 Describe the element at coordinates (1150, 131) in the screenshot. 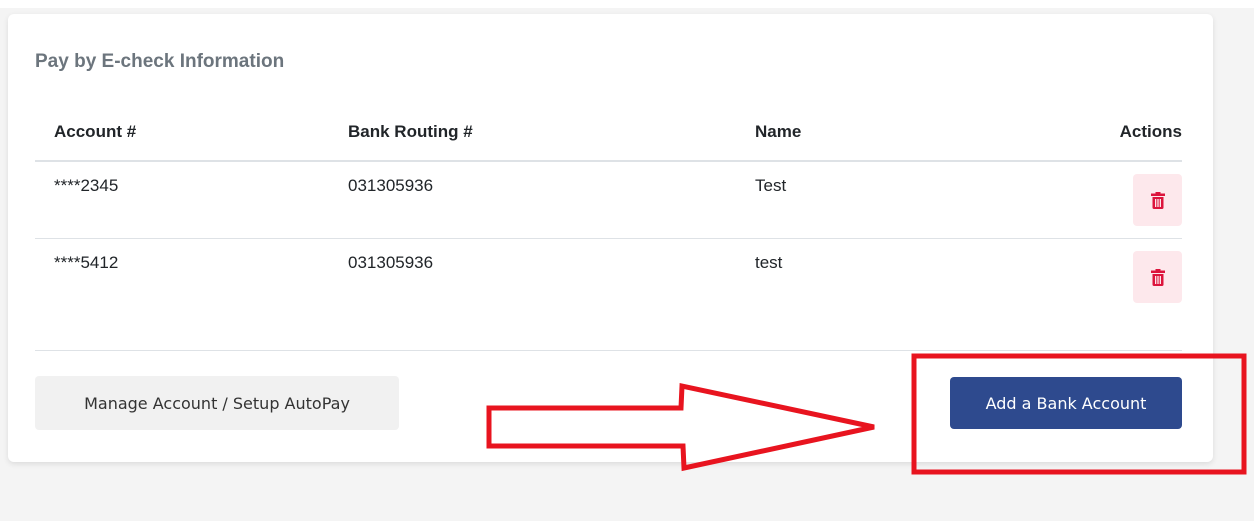

I see `header-actions: Actions` at that location.